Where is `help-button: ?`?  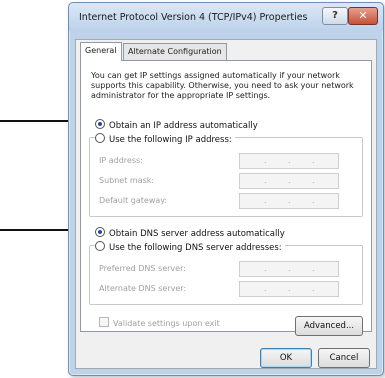
help-button: ? is located at coordinates (335, 16).